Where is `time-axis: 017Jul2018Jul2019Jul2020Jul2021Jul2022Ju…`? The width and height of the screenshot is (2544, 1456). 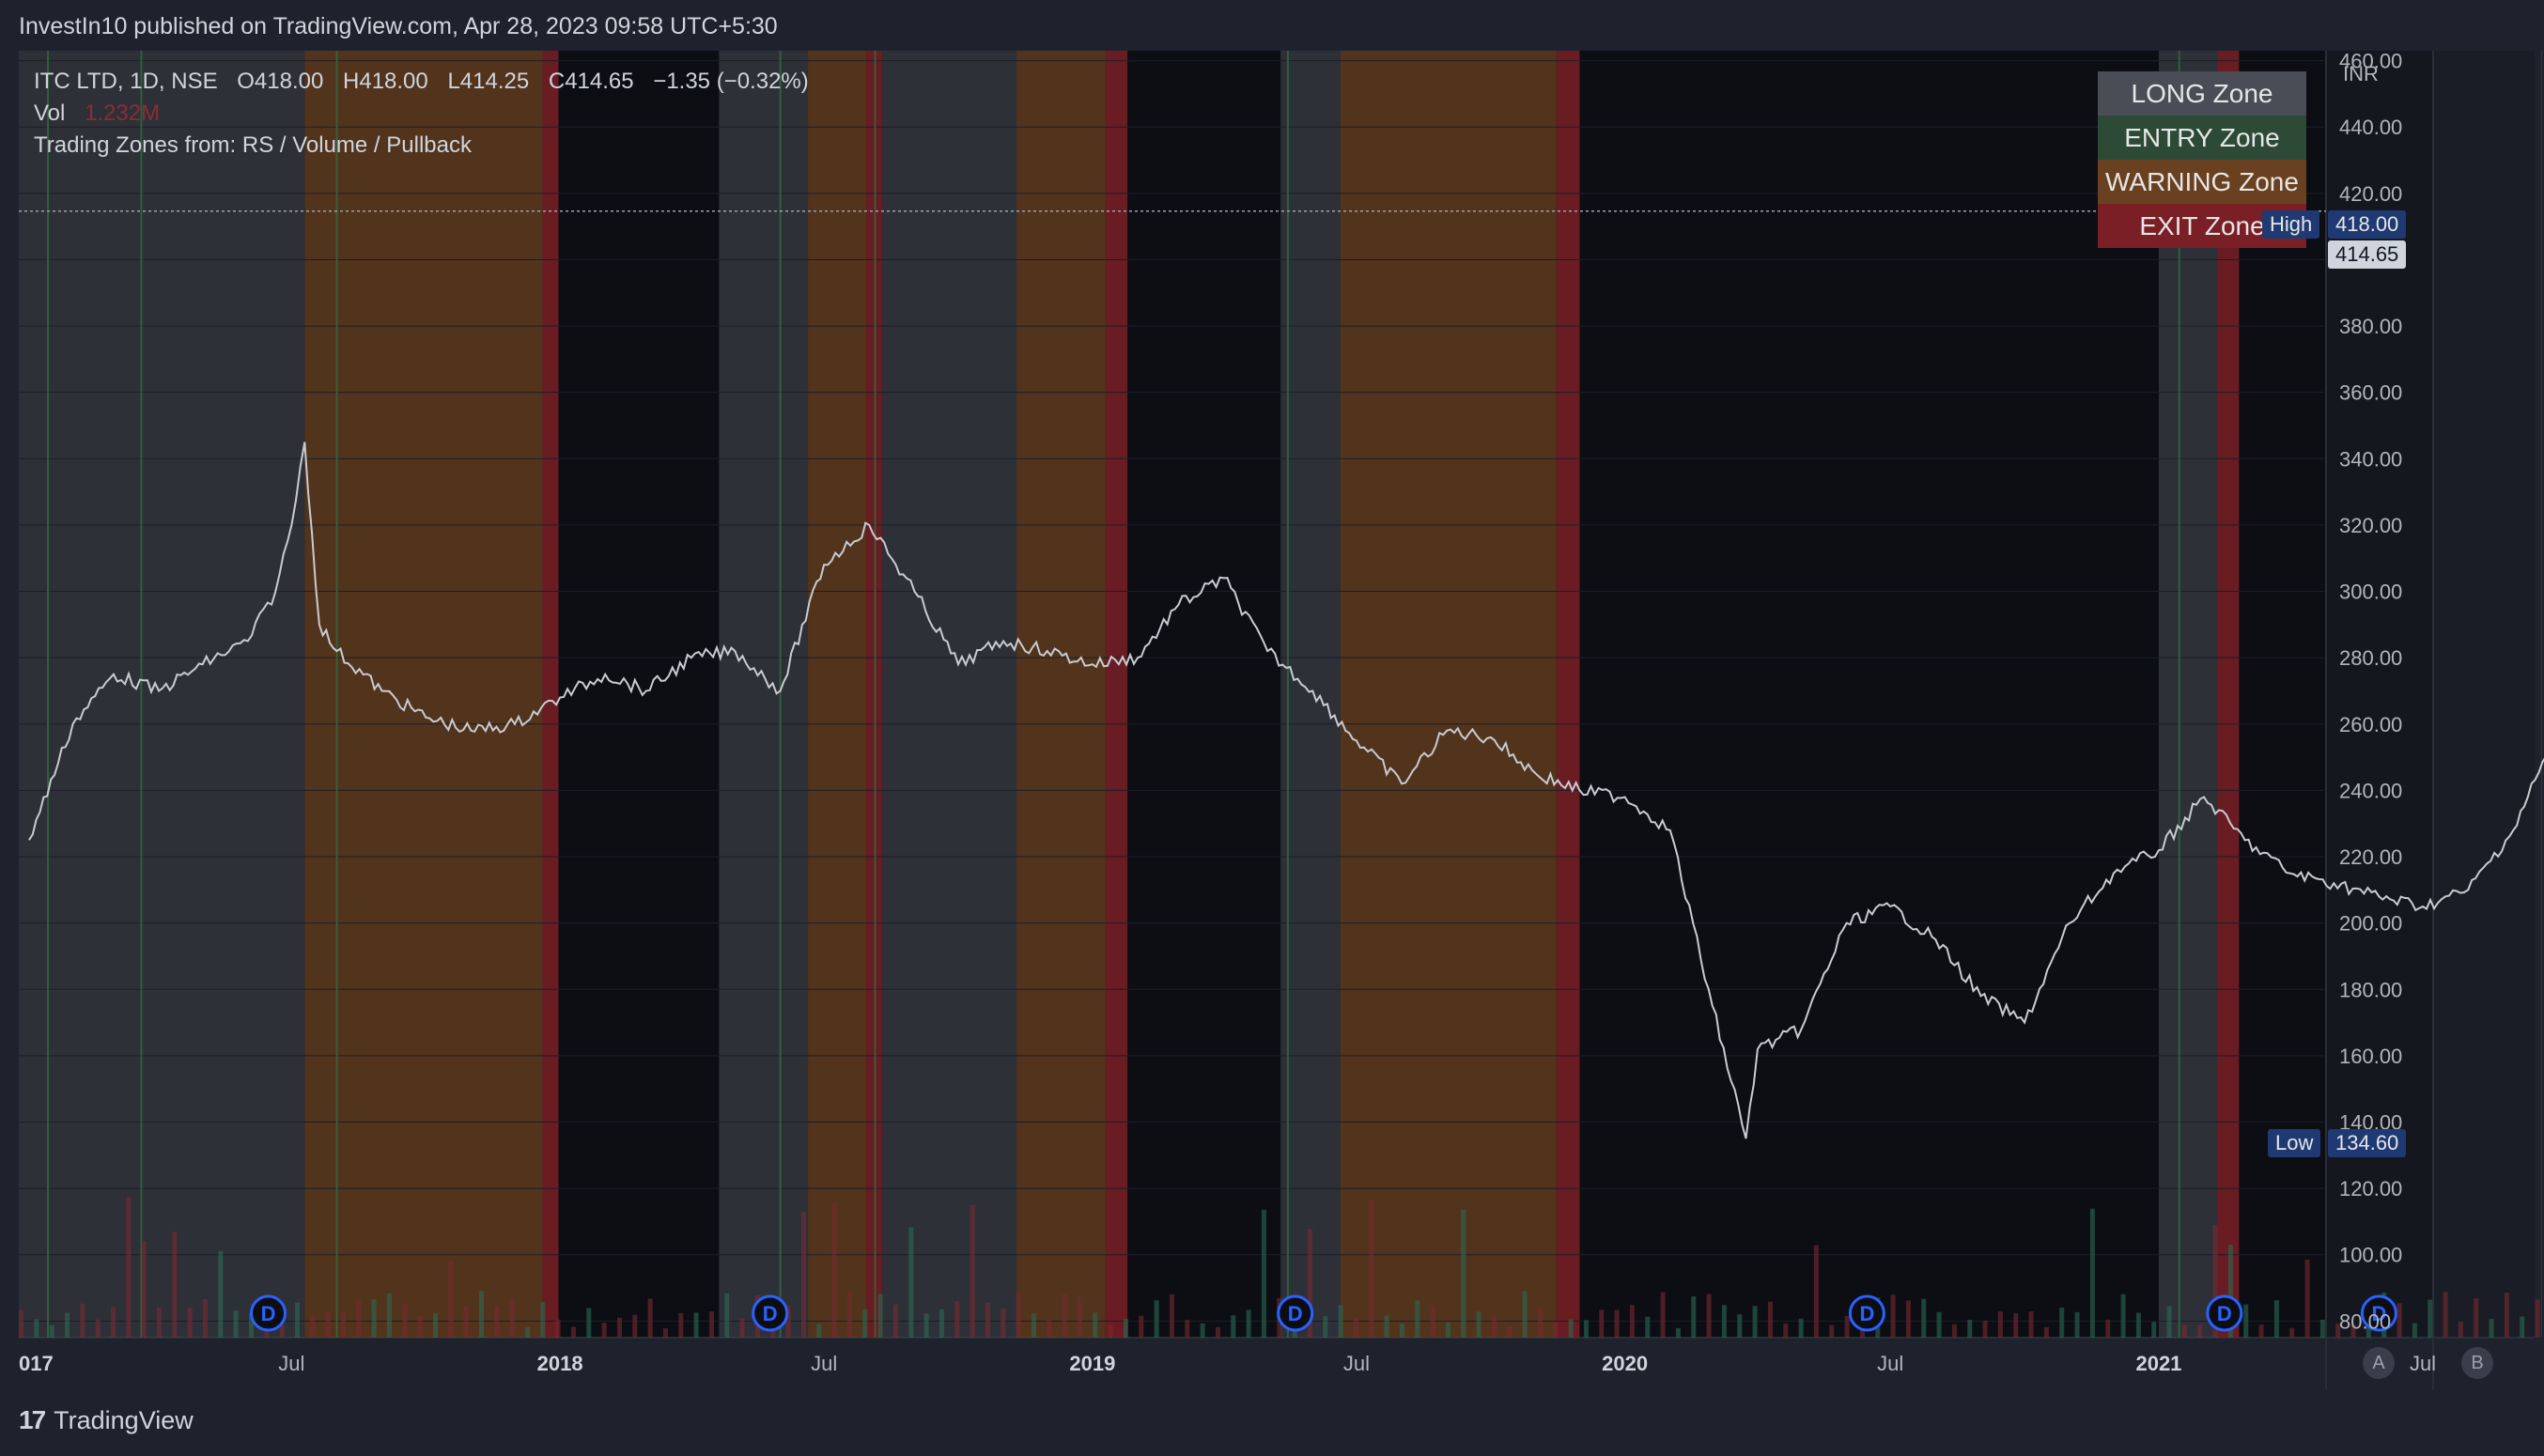
time-axis: 017Jul2018Jul2019Jul2020Jul2021Jul2022Ju… is located at coordinates (1227, 1363).